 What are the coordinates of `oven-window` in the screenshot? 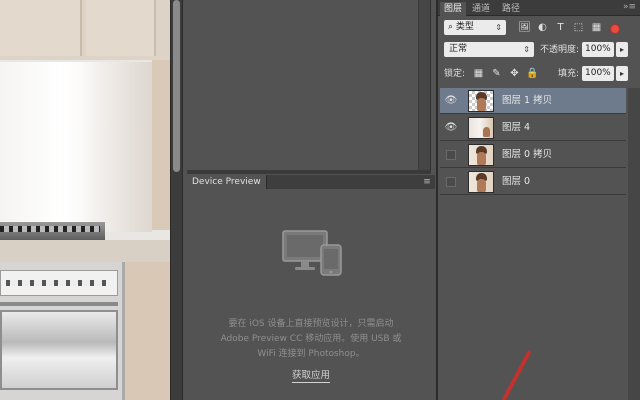 It's located at (59, 350).